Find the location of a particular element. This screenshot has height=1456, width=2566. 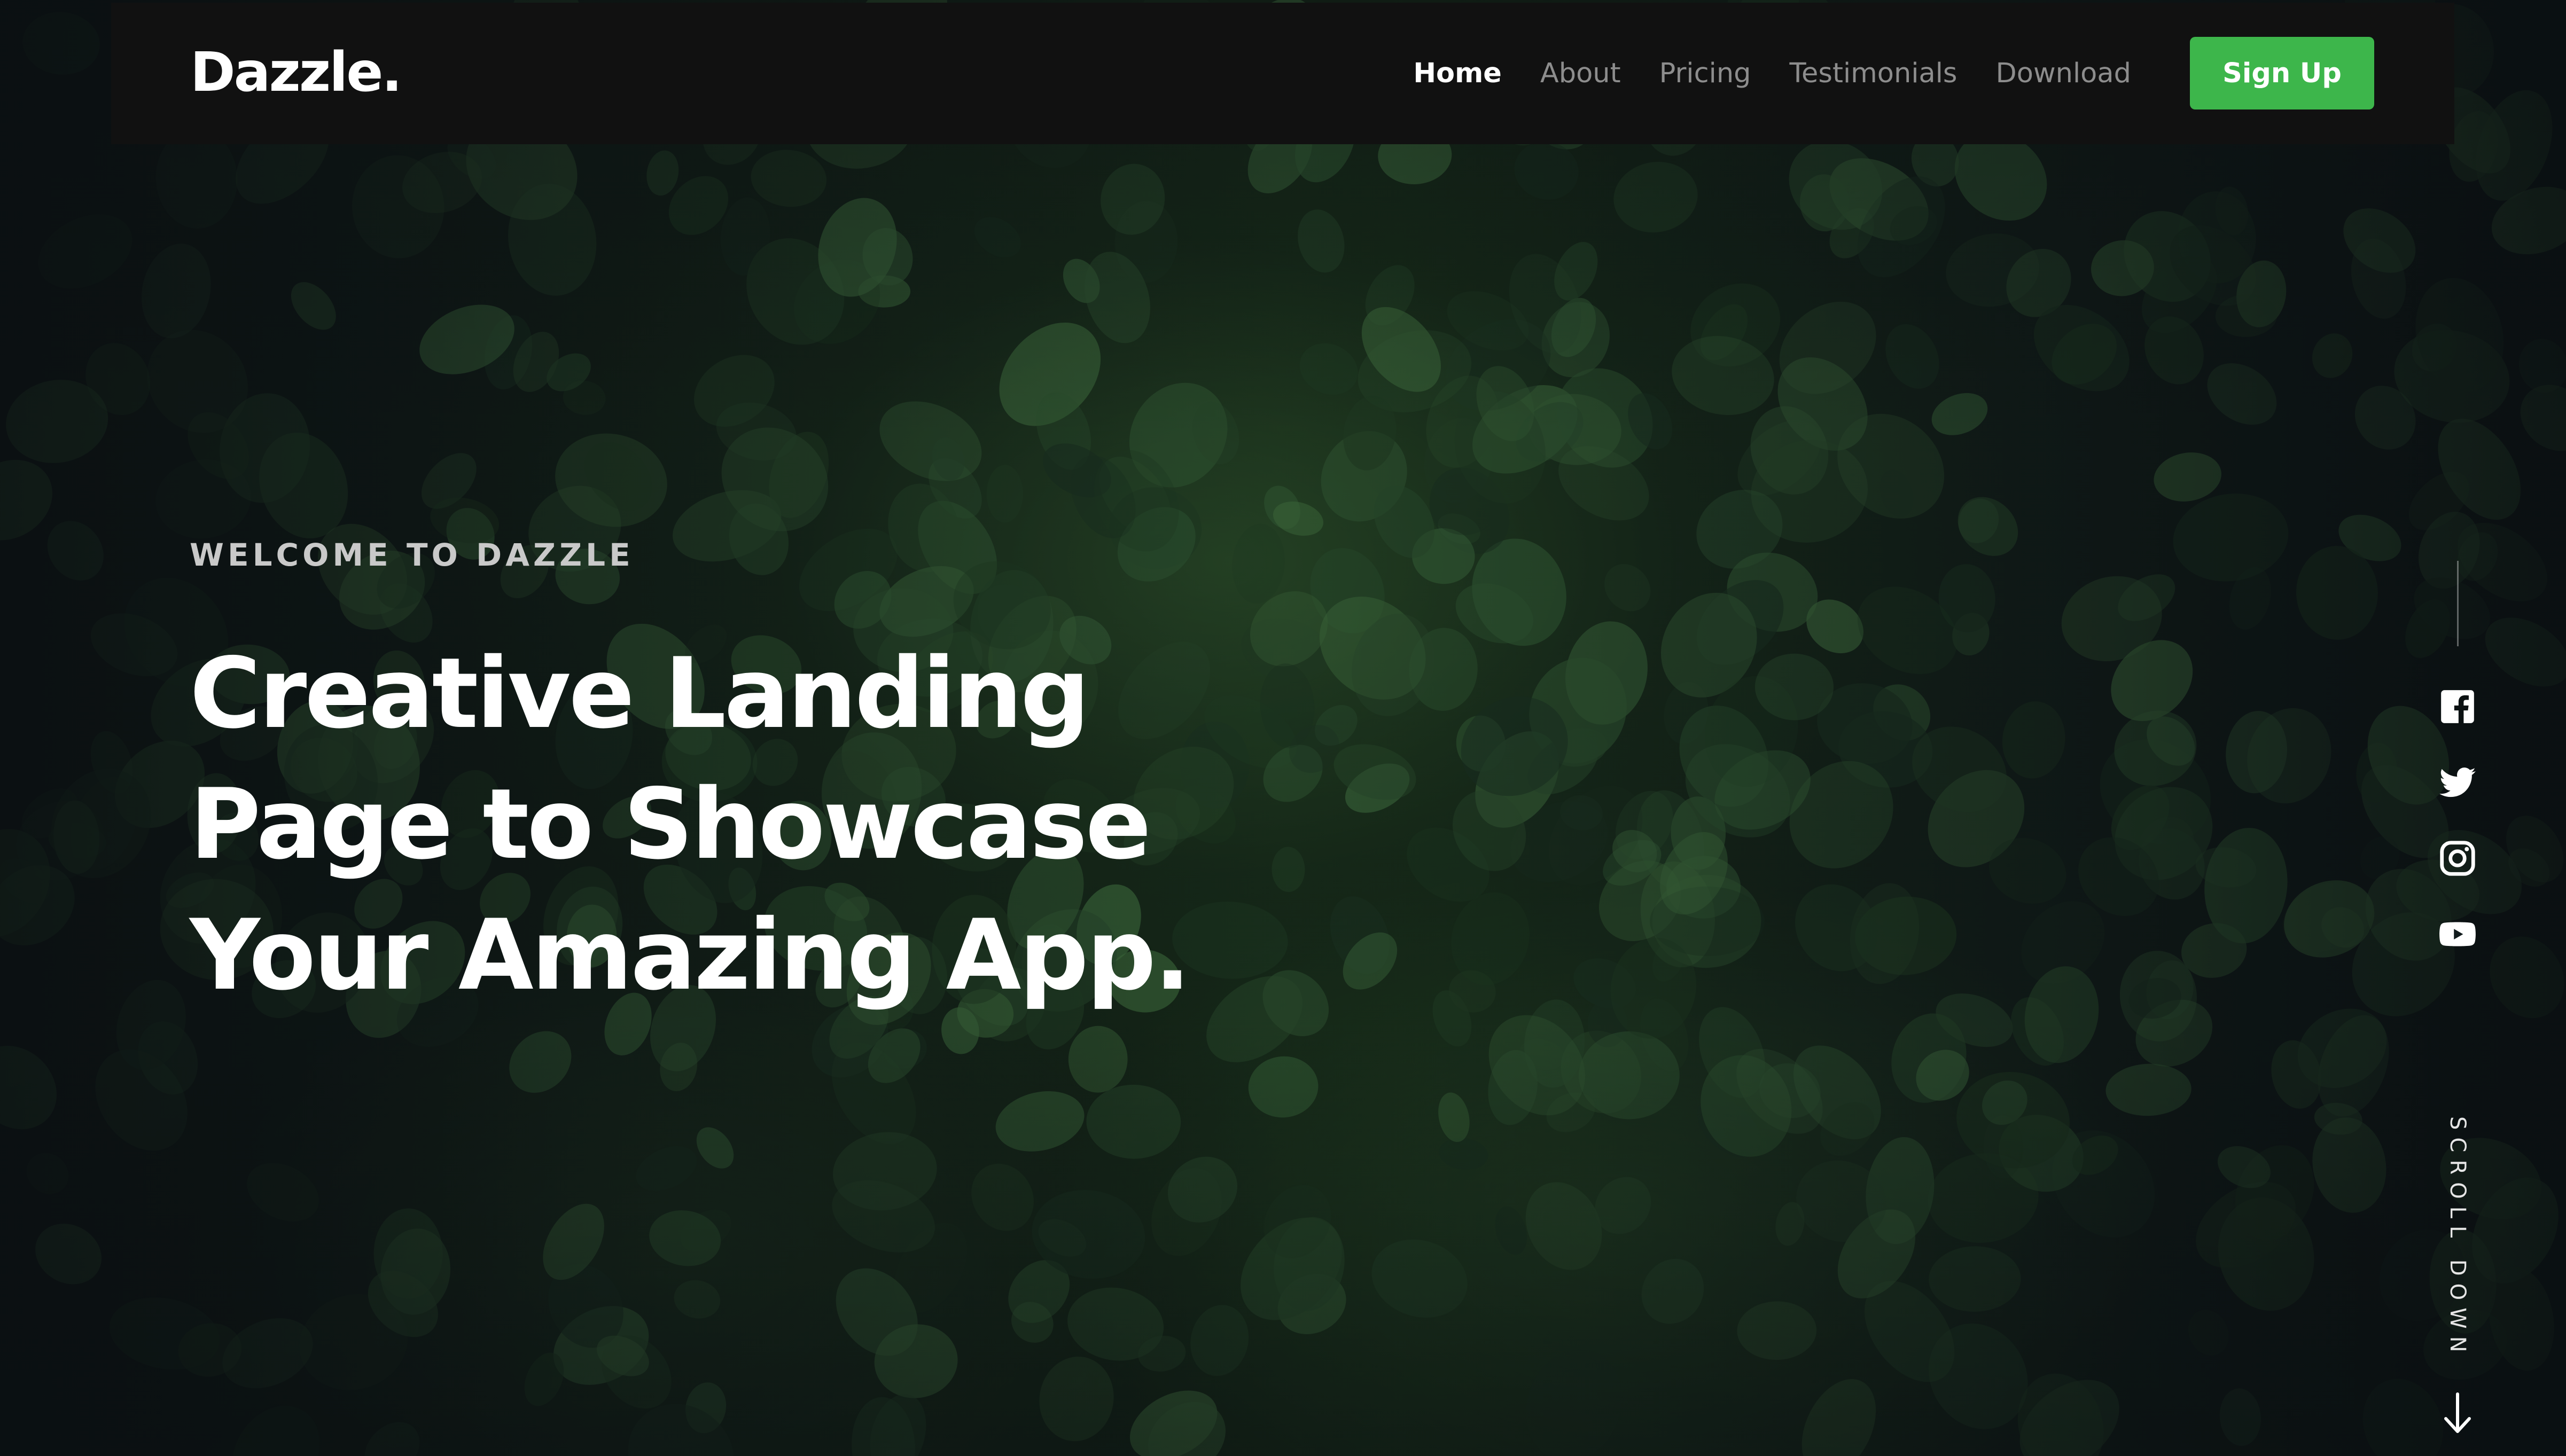

headline-line: Creative Landing is located at coordinates (640, 693).